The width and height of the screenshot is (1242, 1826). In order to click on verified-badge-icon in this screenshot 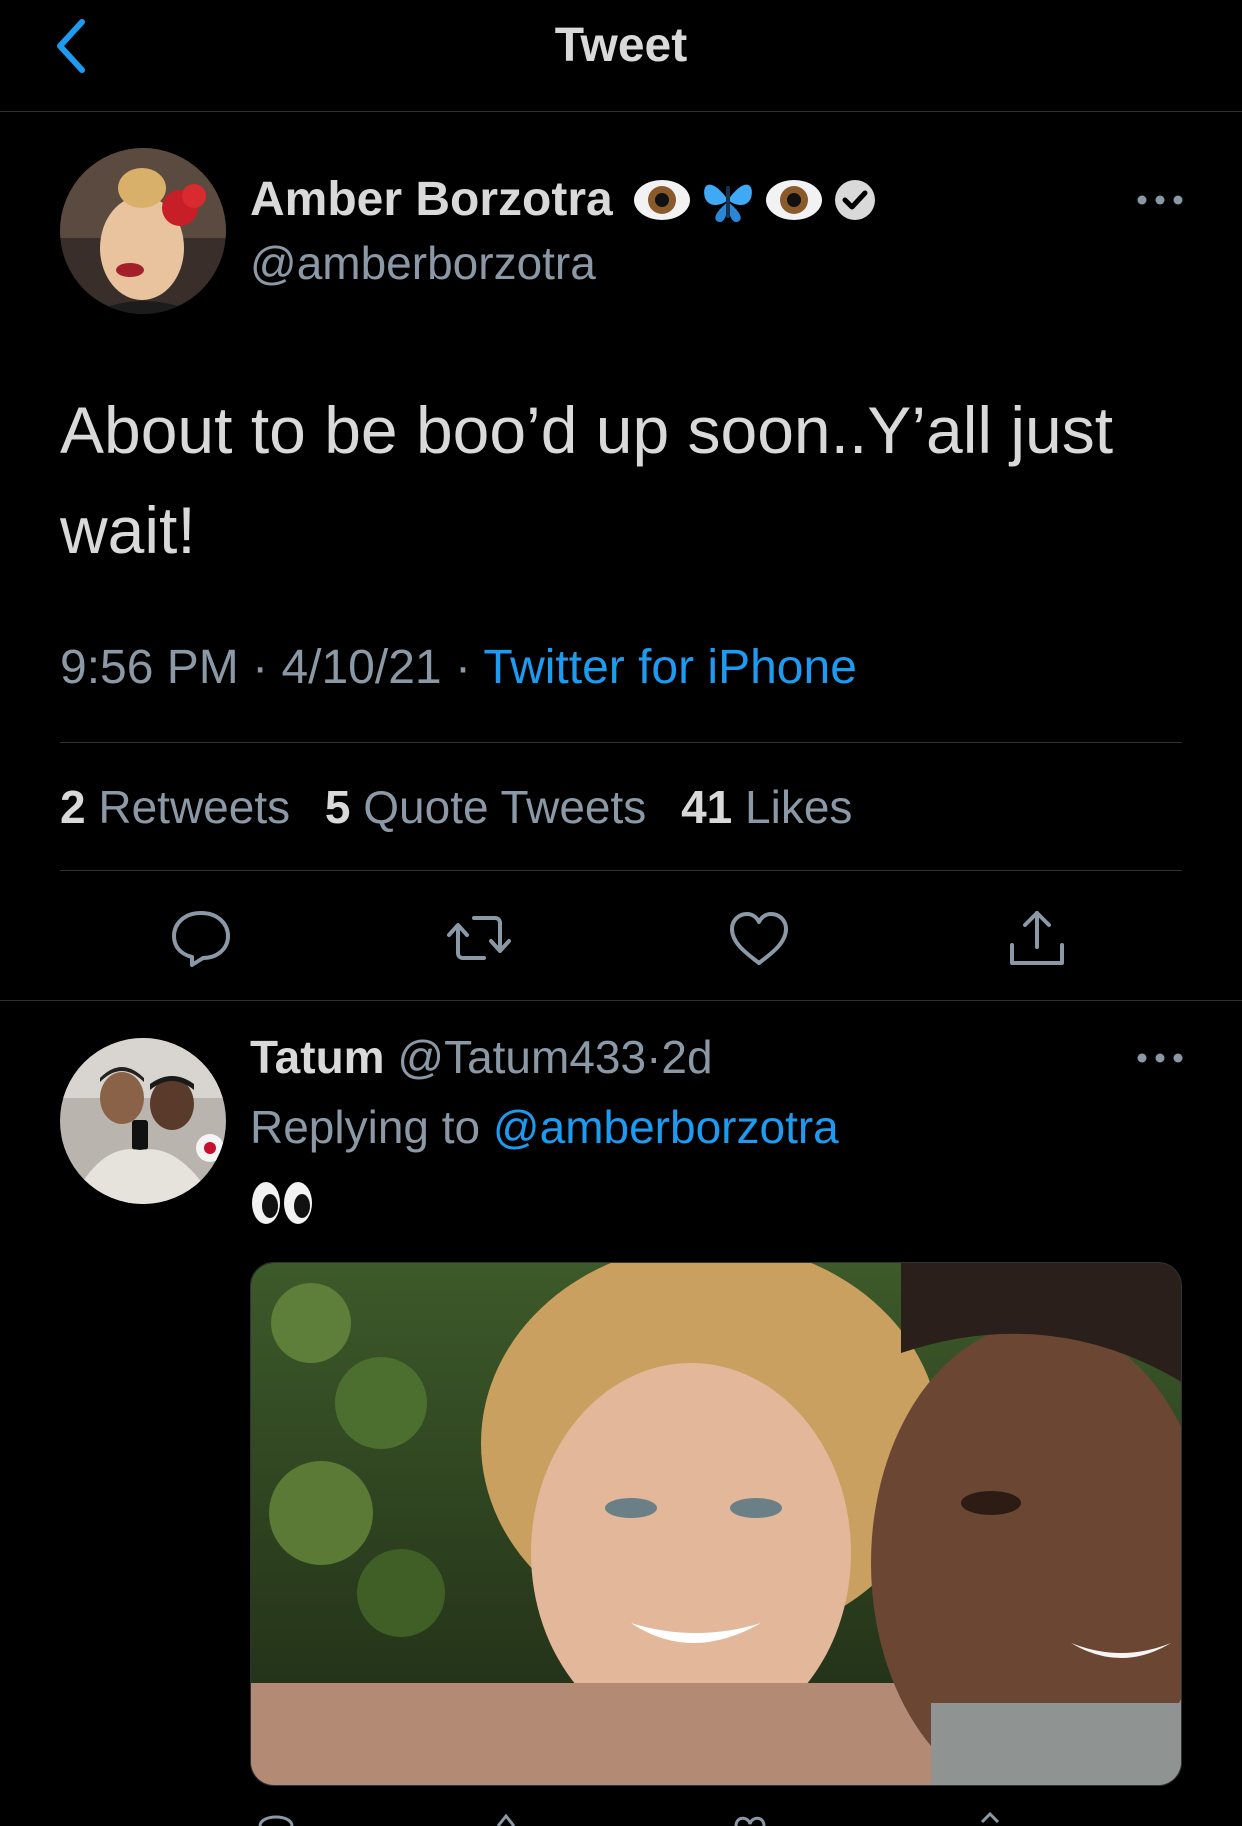, I will do `click(854, 199)`.